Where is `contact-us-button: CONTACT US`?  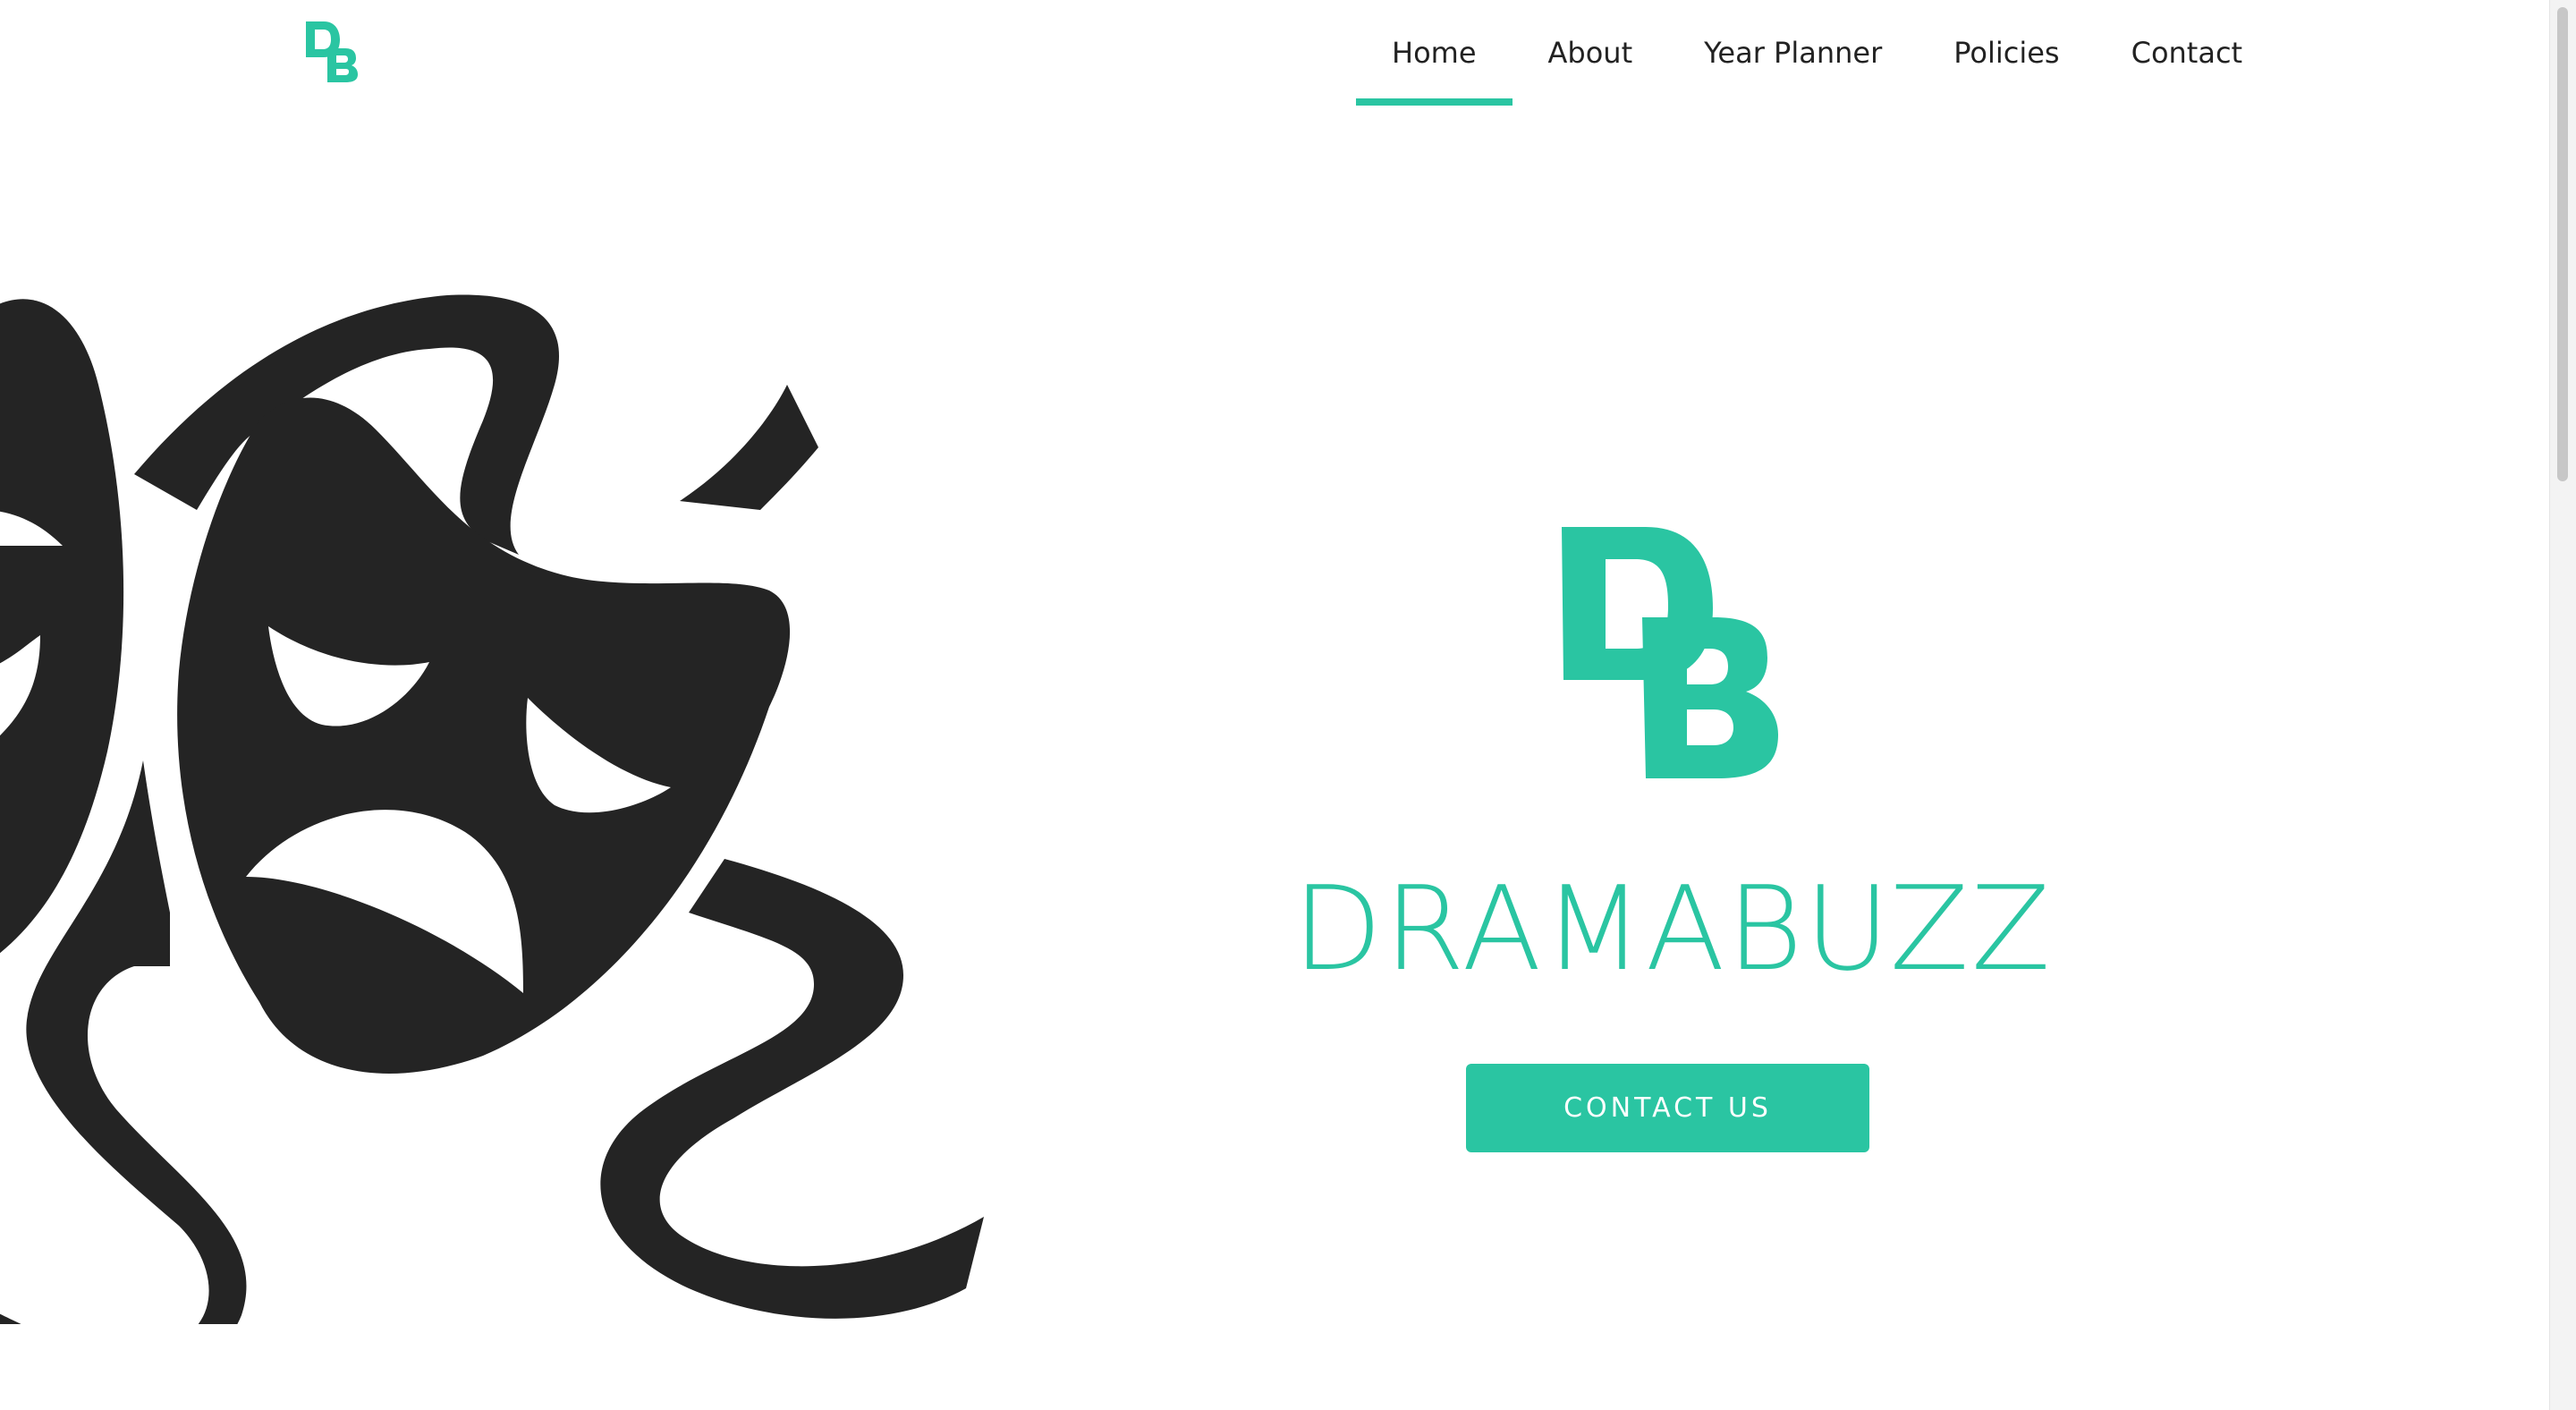
contact-us-button: CONTACT US is located at coordinates (1667, 1108).